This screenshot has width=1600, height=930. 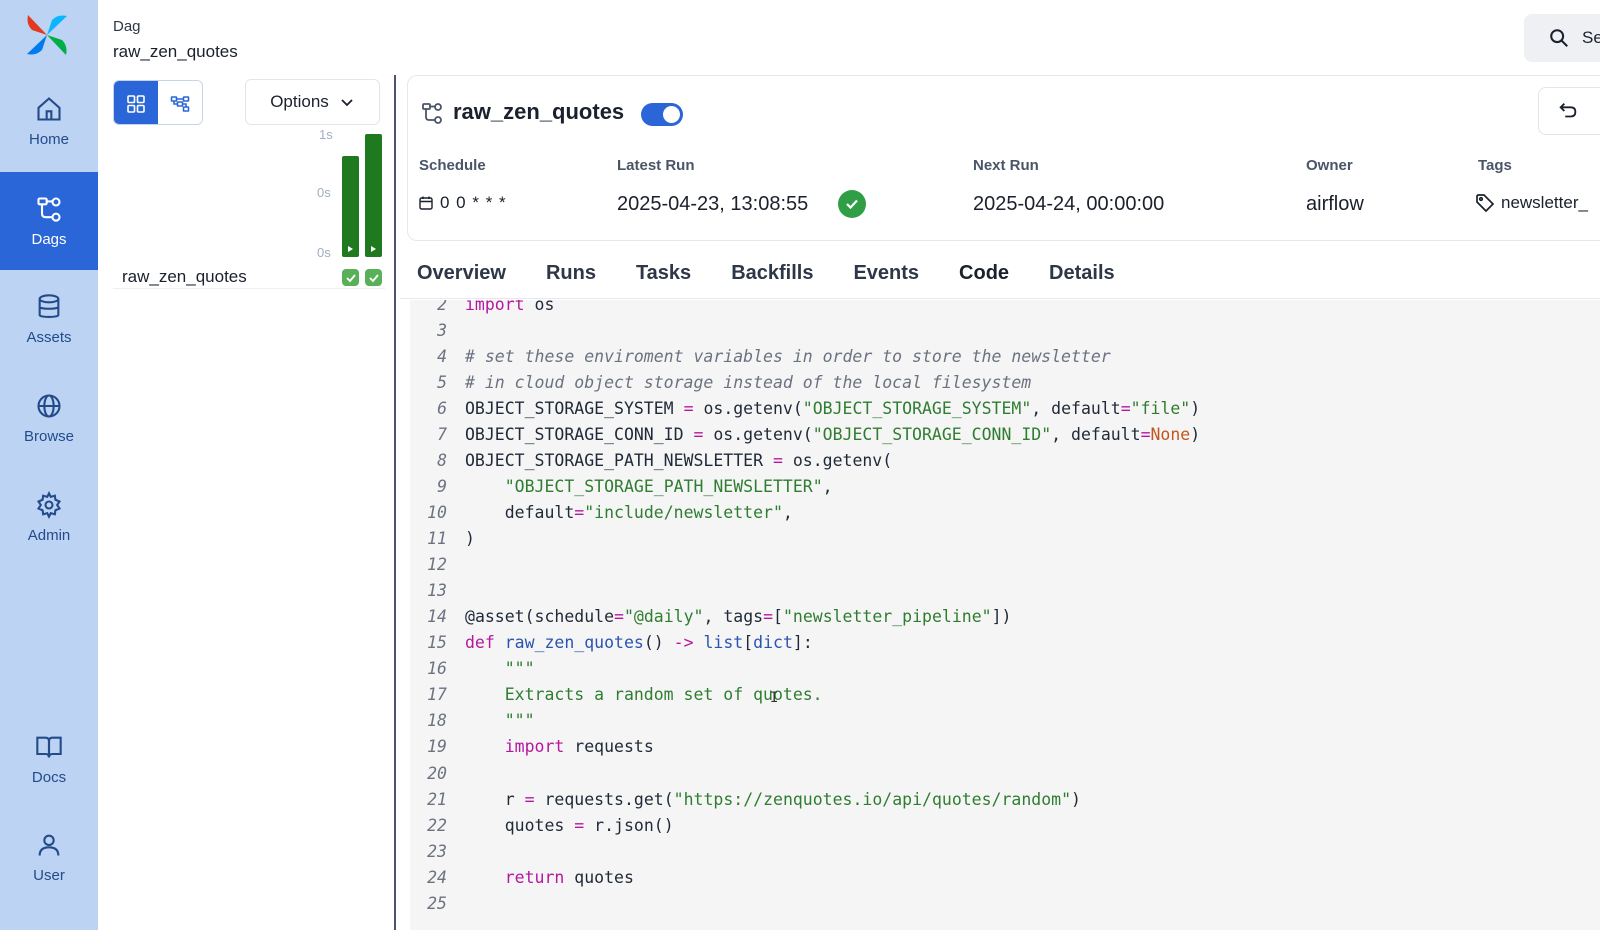 I want to click on code-line: 25, so click(x=437, y=903).